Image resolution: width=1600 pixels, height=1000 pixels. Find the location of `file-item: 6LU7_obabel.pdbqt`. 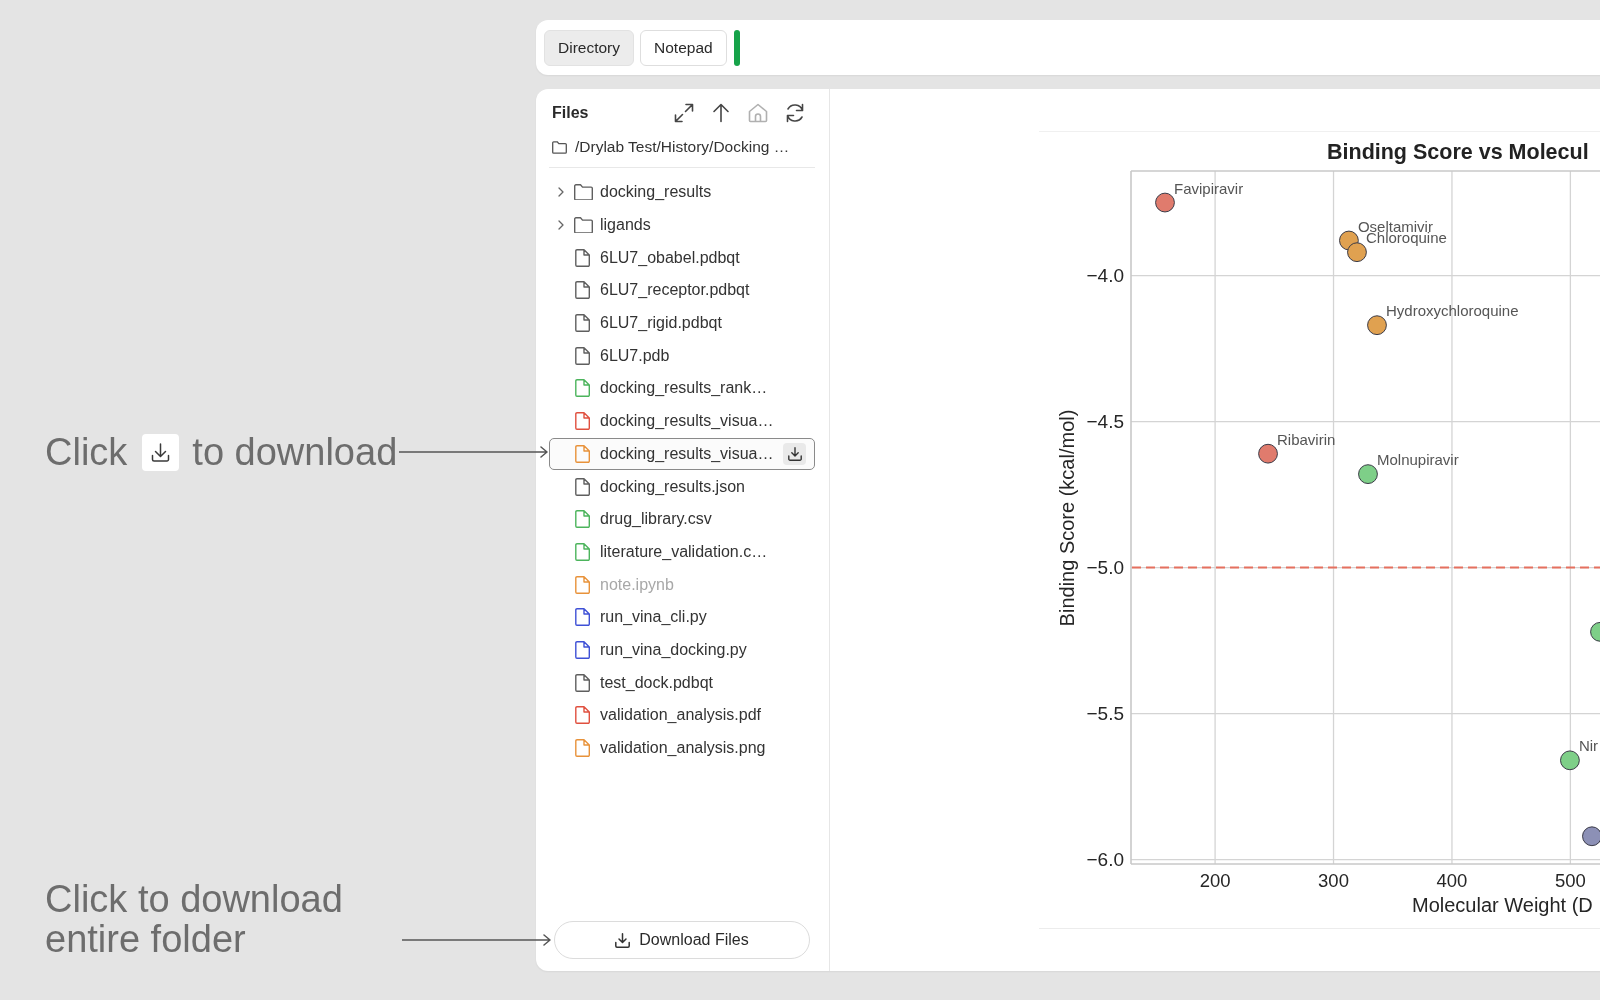

file-item: 6LU7_obabel.pdbqt is located at coordinates (682, 258).